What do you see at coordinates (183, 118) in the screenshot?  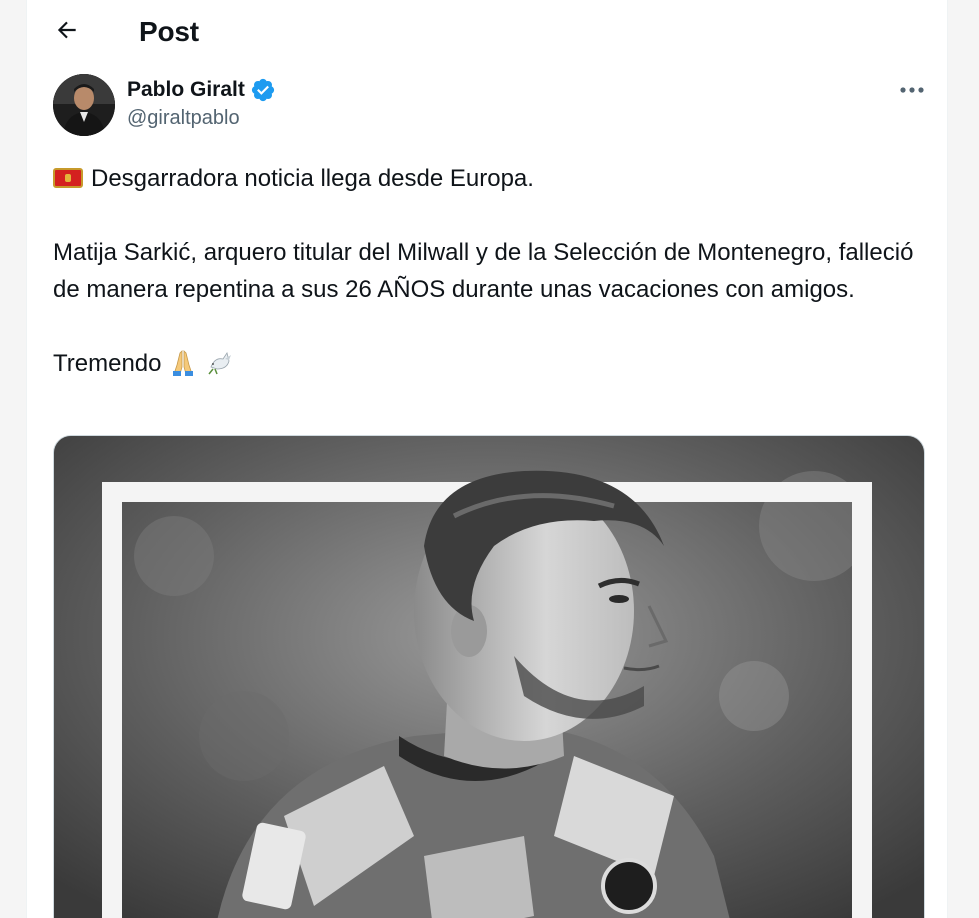 I see `author-handle: @giraltpablo` at bounding box center [183, 118].